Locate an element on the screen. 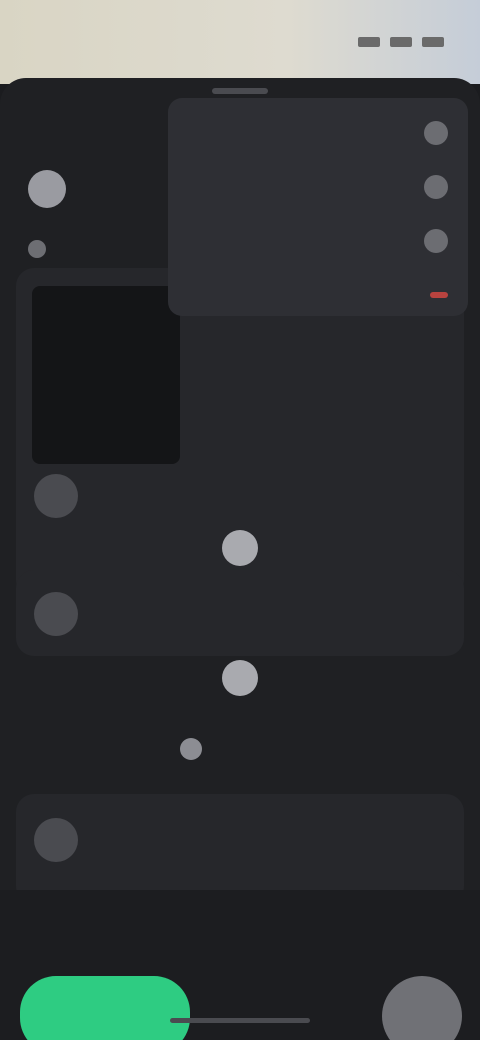 The width and height of the screenshot is (480, 1040). context-menu is located at coordinates (318, 207).